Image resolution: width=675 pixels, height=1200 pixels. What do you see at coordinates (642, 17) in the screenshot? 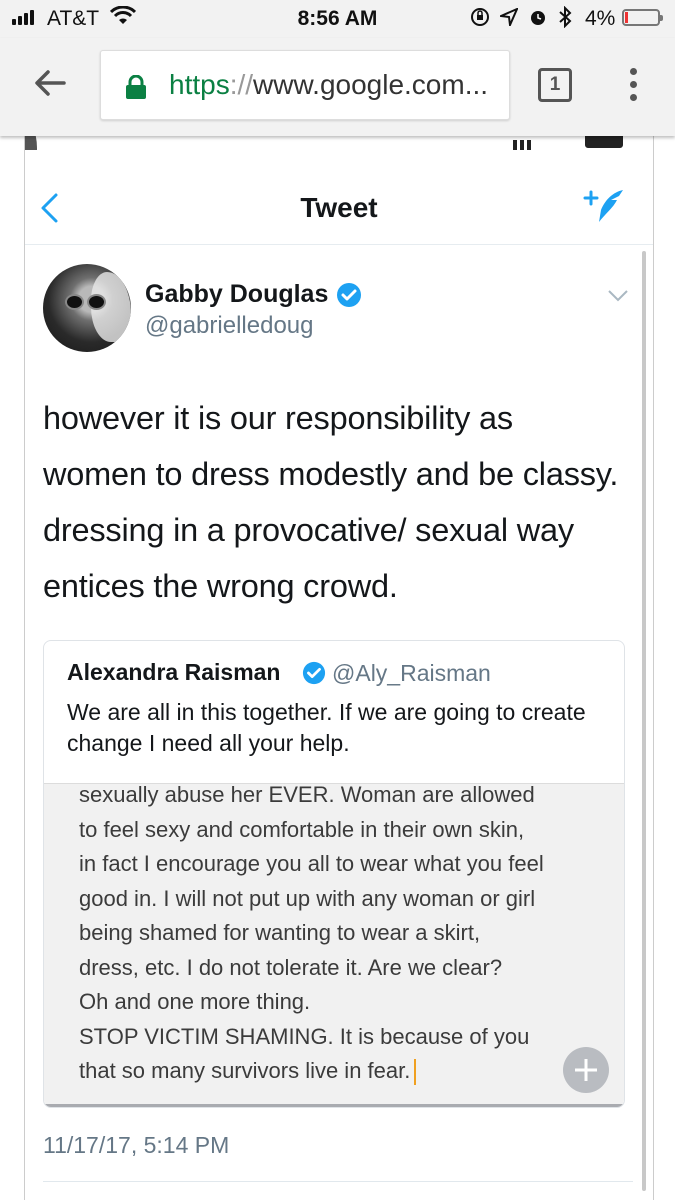
I see `battery-icon` at bounding box center [642, 17].